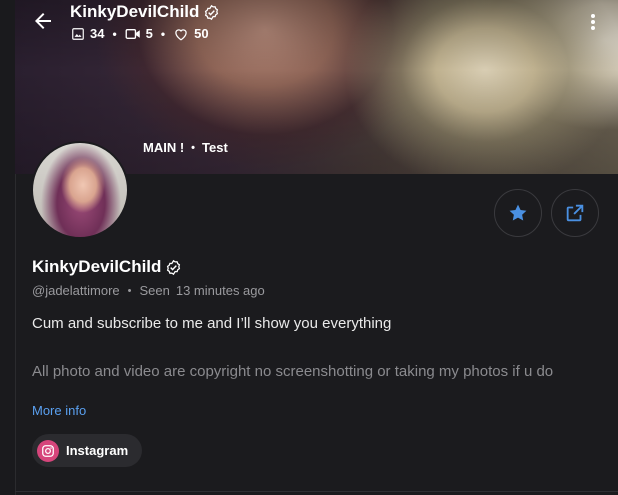 The image size is (618, 495). What do you see at coordinates (48, 450) in the screenshot?
I see `instagram-icon` at bounding box center [48, 450].